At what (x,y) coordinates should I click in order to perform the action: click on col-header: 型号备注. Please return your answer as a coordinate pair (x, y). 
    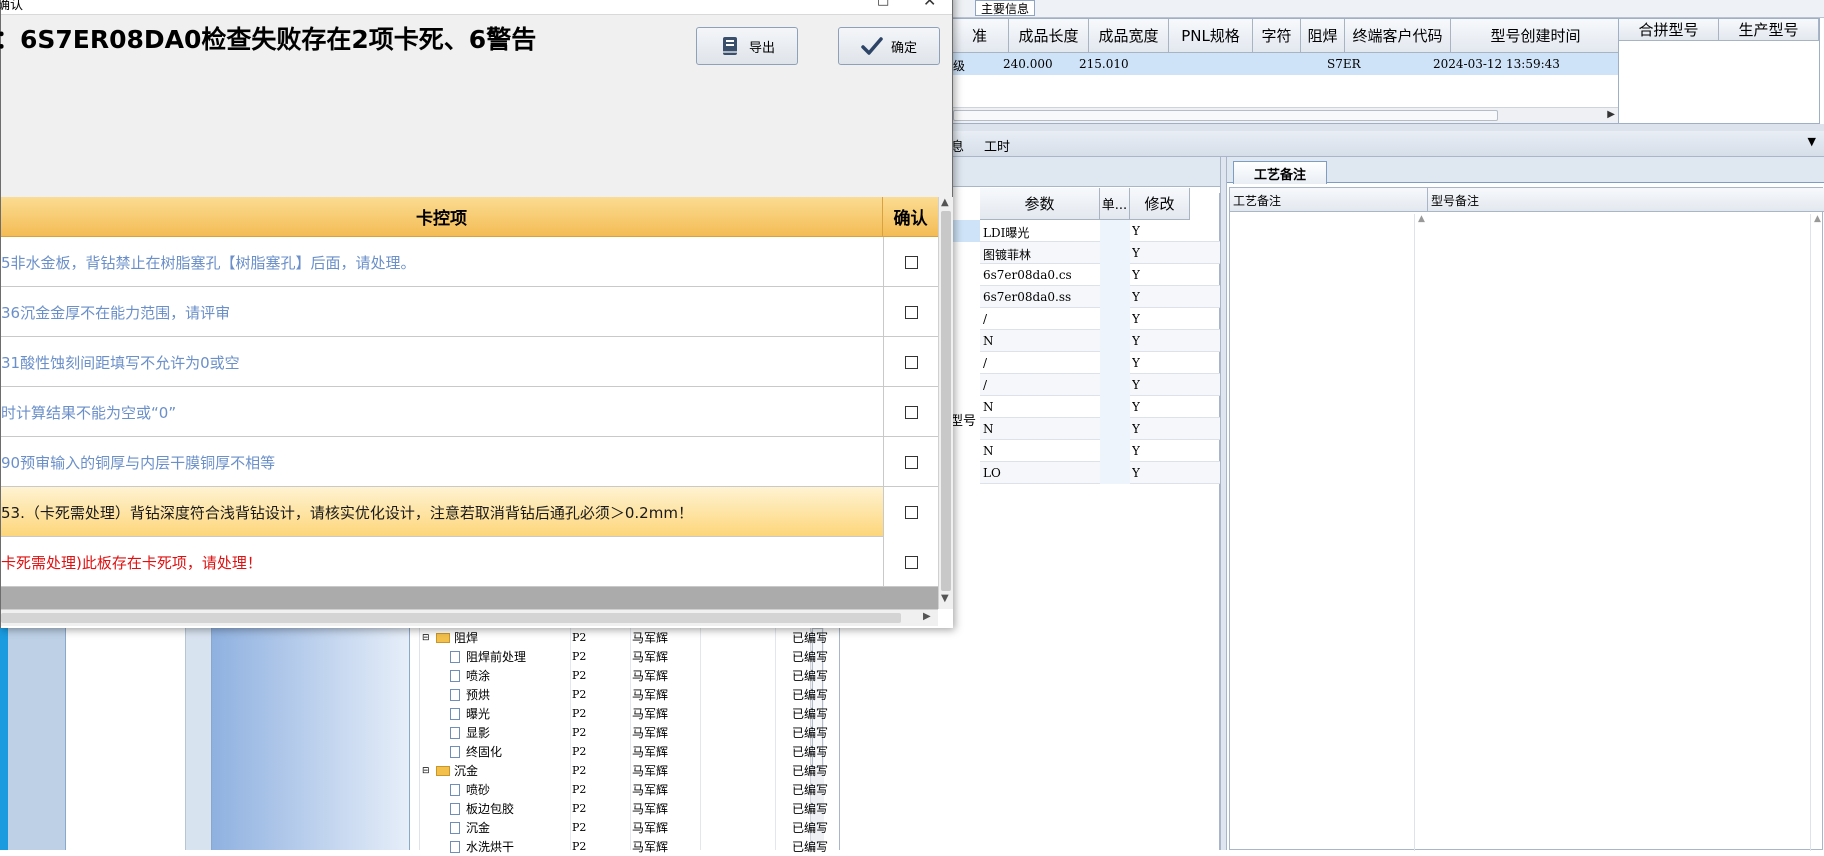
    Looking at the image, I should click on (1626, 200).